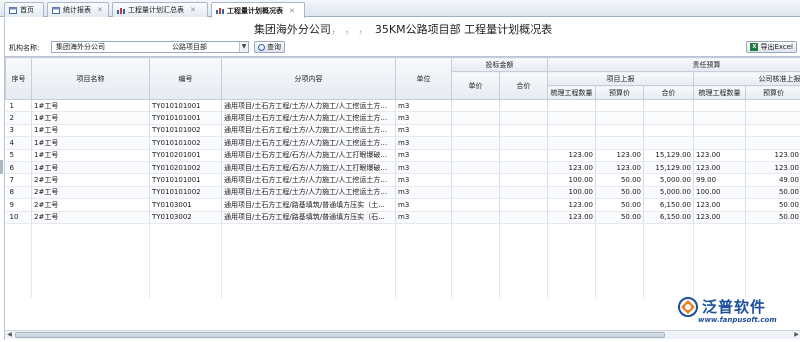 This screenshot has width=800, height=342. Describe the element at coordinates (18, 205) in the screenshot. I see `cell-seq: 9` at that location.